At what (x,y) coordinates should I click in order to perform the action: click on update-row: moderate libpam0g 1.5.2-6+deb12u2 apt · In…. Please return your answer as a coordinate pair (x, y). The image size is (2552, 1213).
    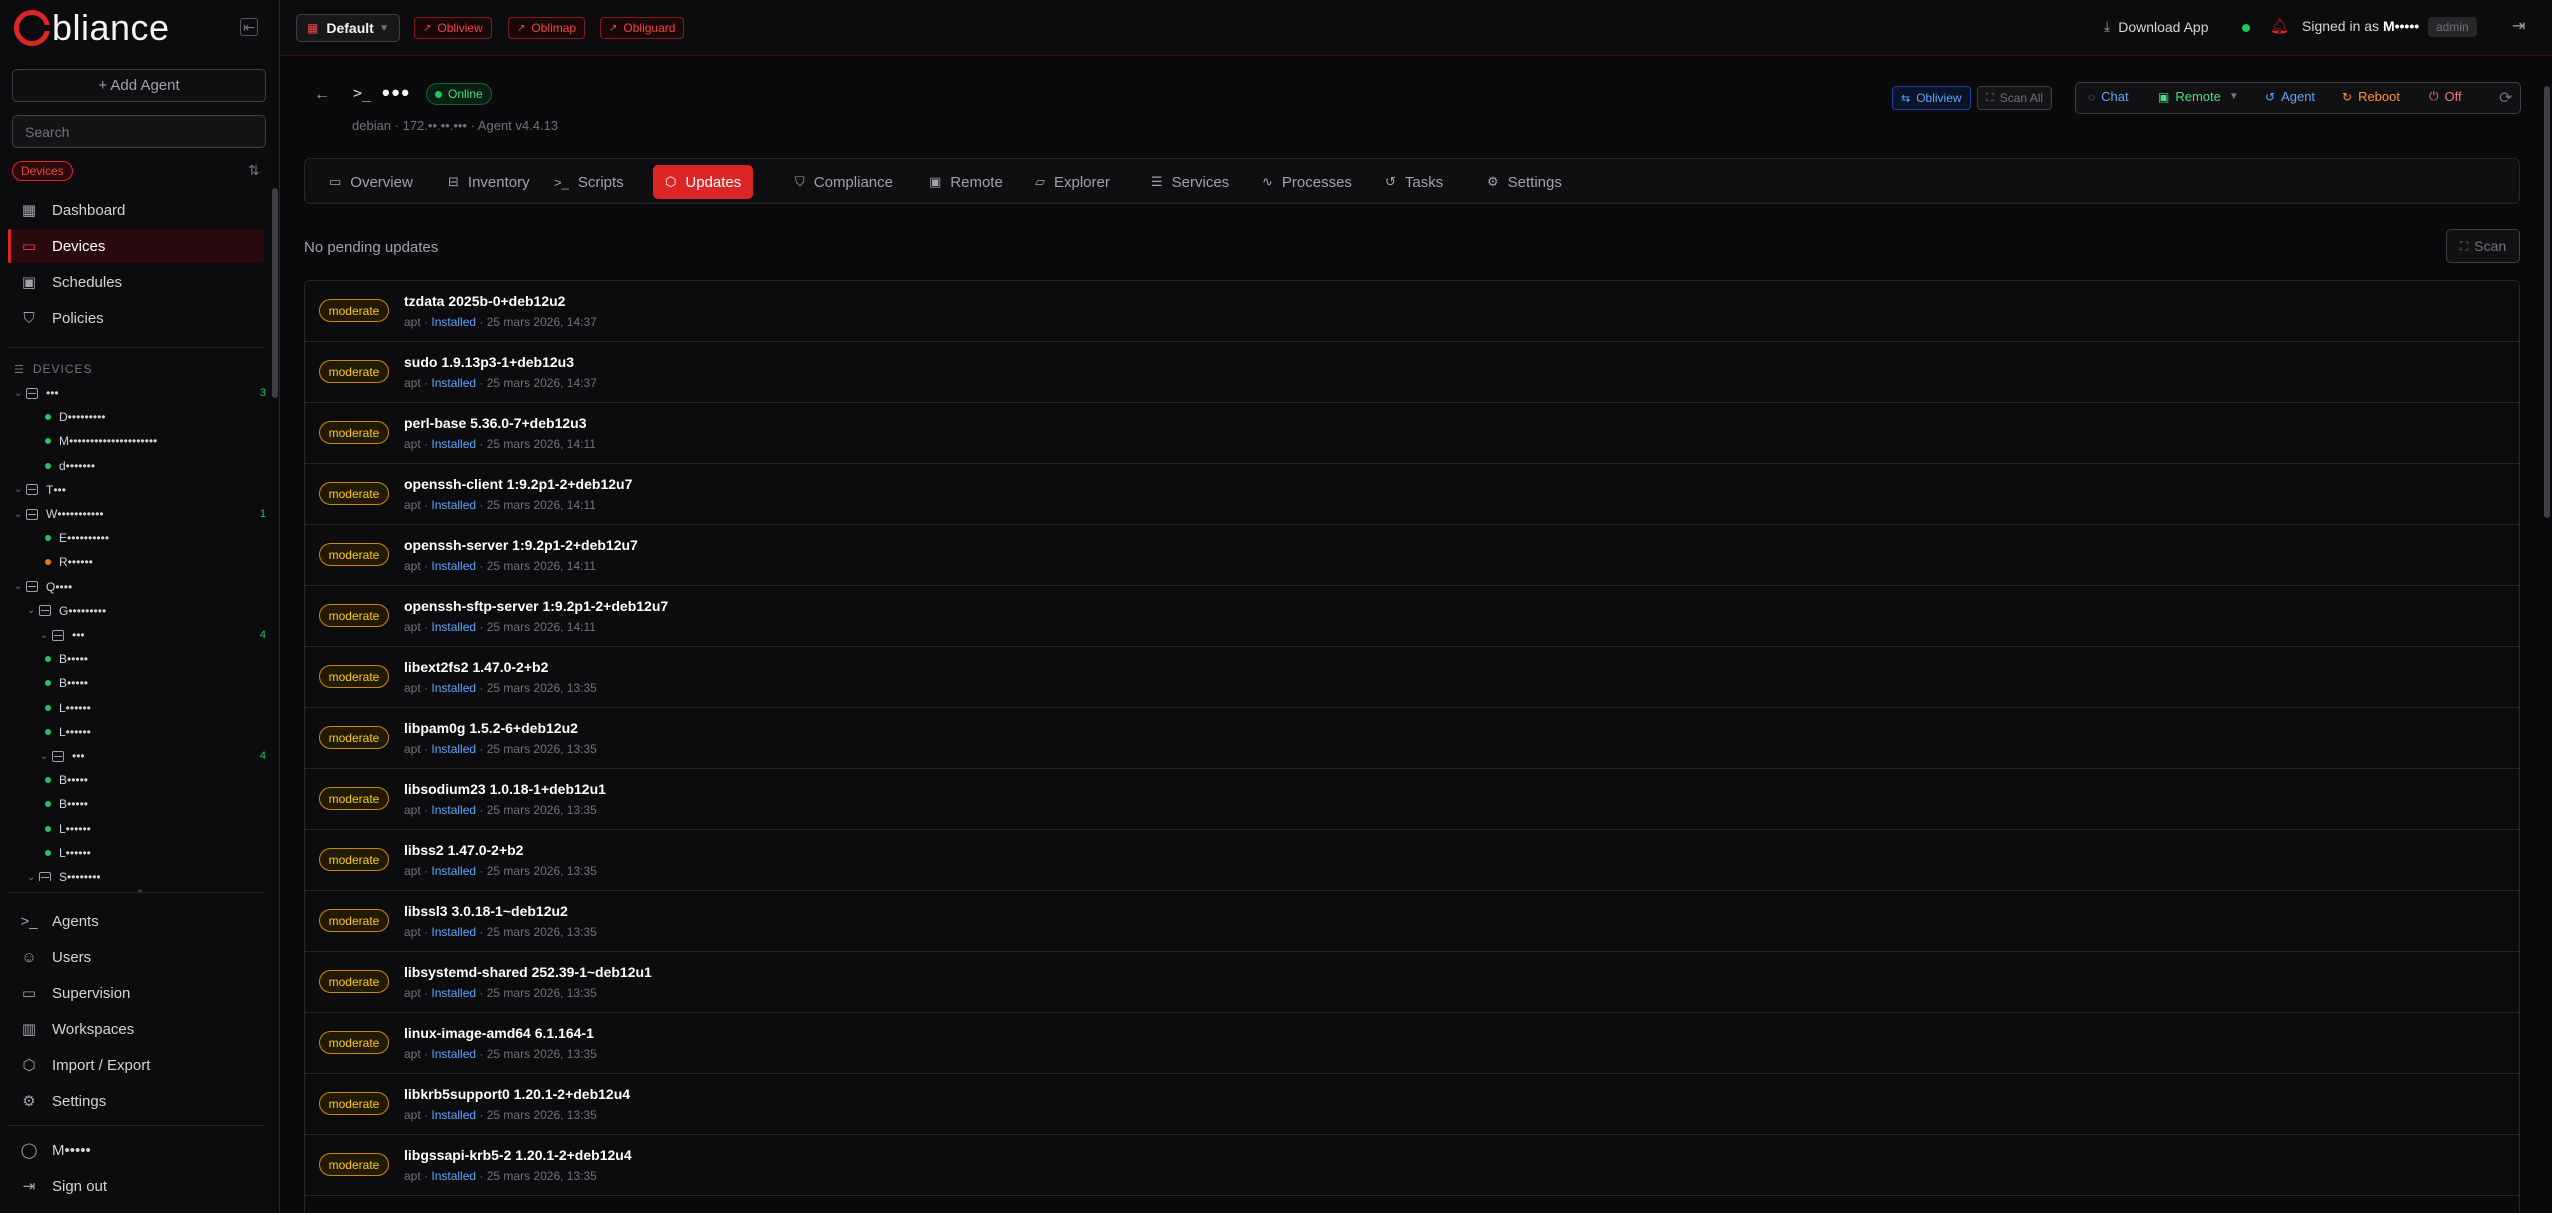
    Looking at the image, I should click on (1412, 738).